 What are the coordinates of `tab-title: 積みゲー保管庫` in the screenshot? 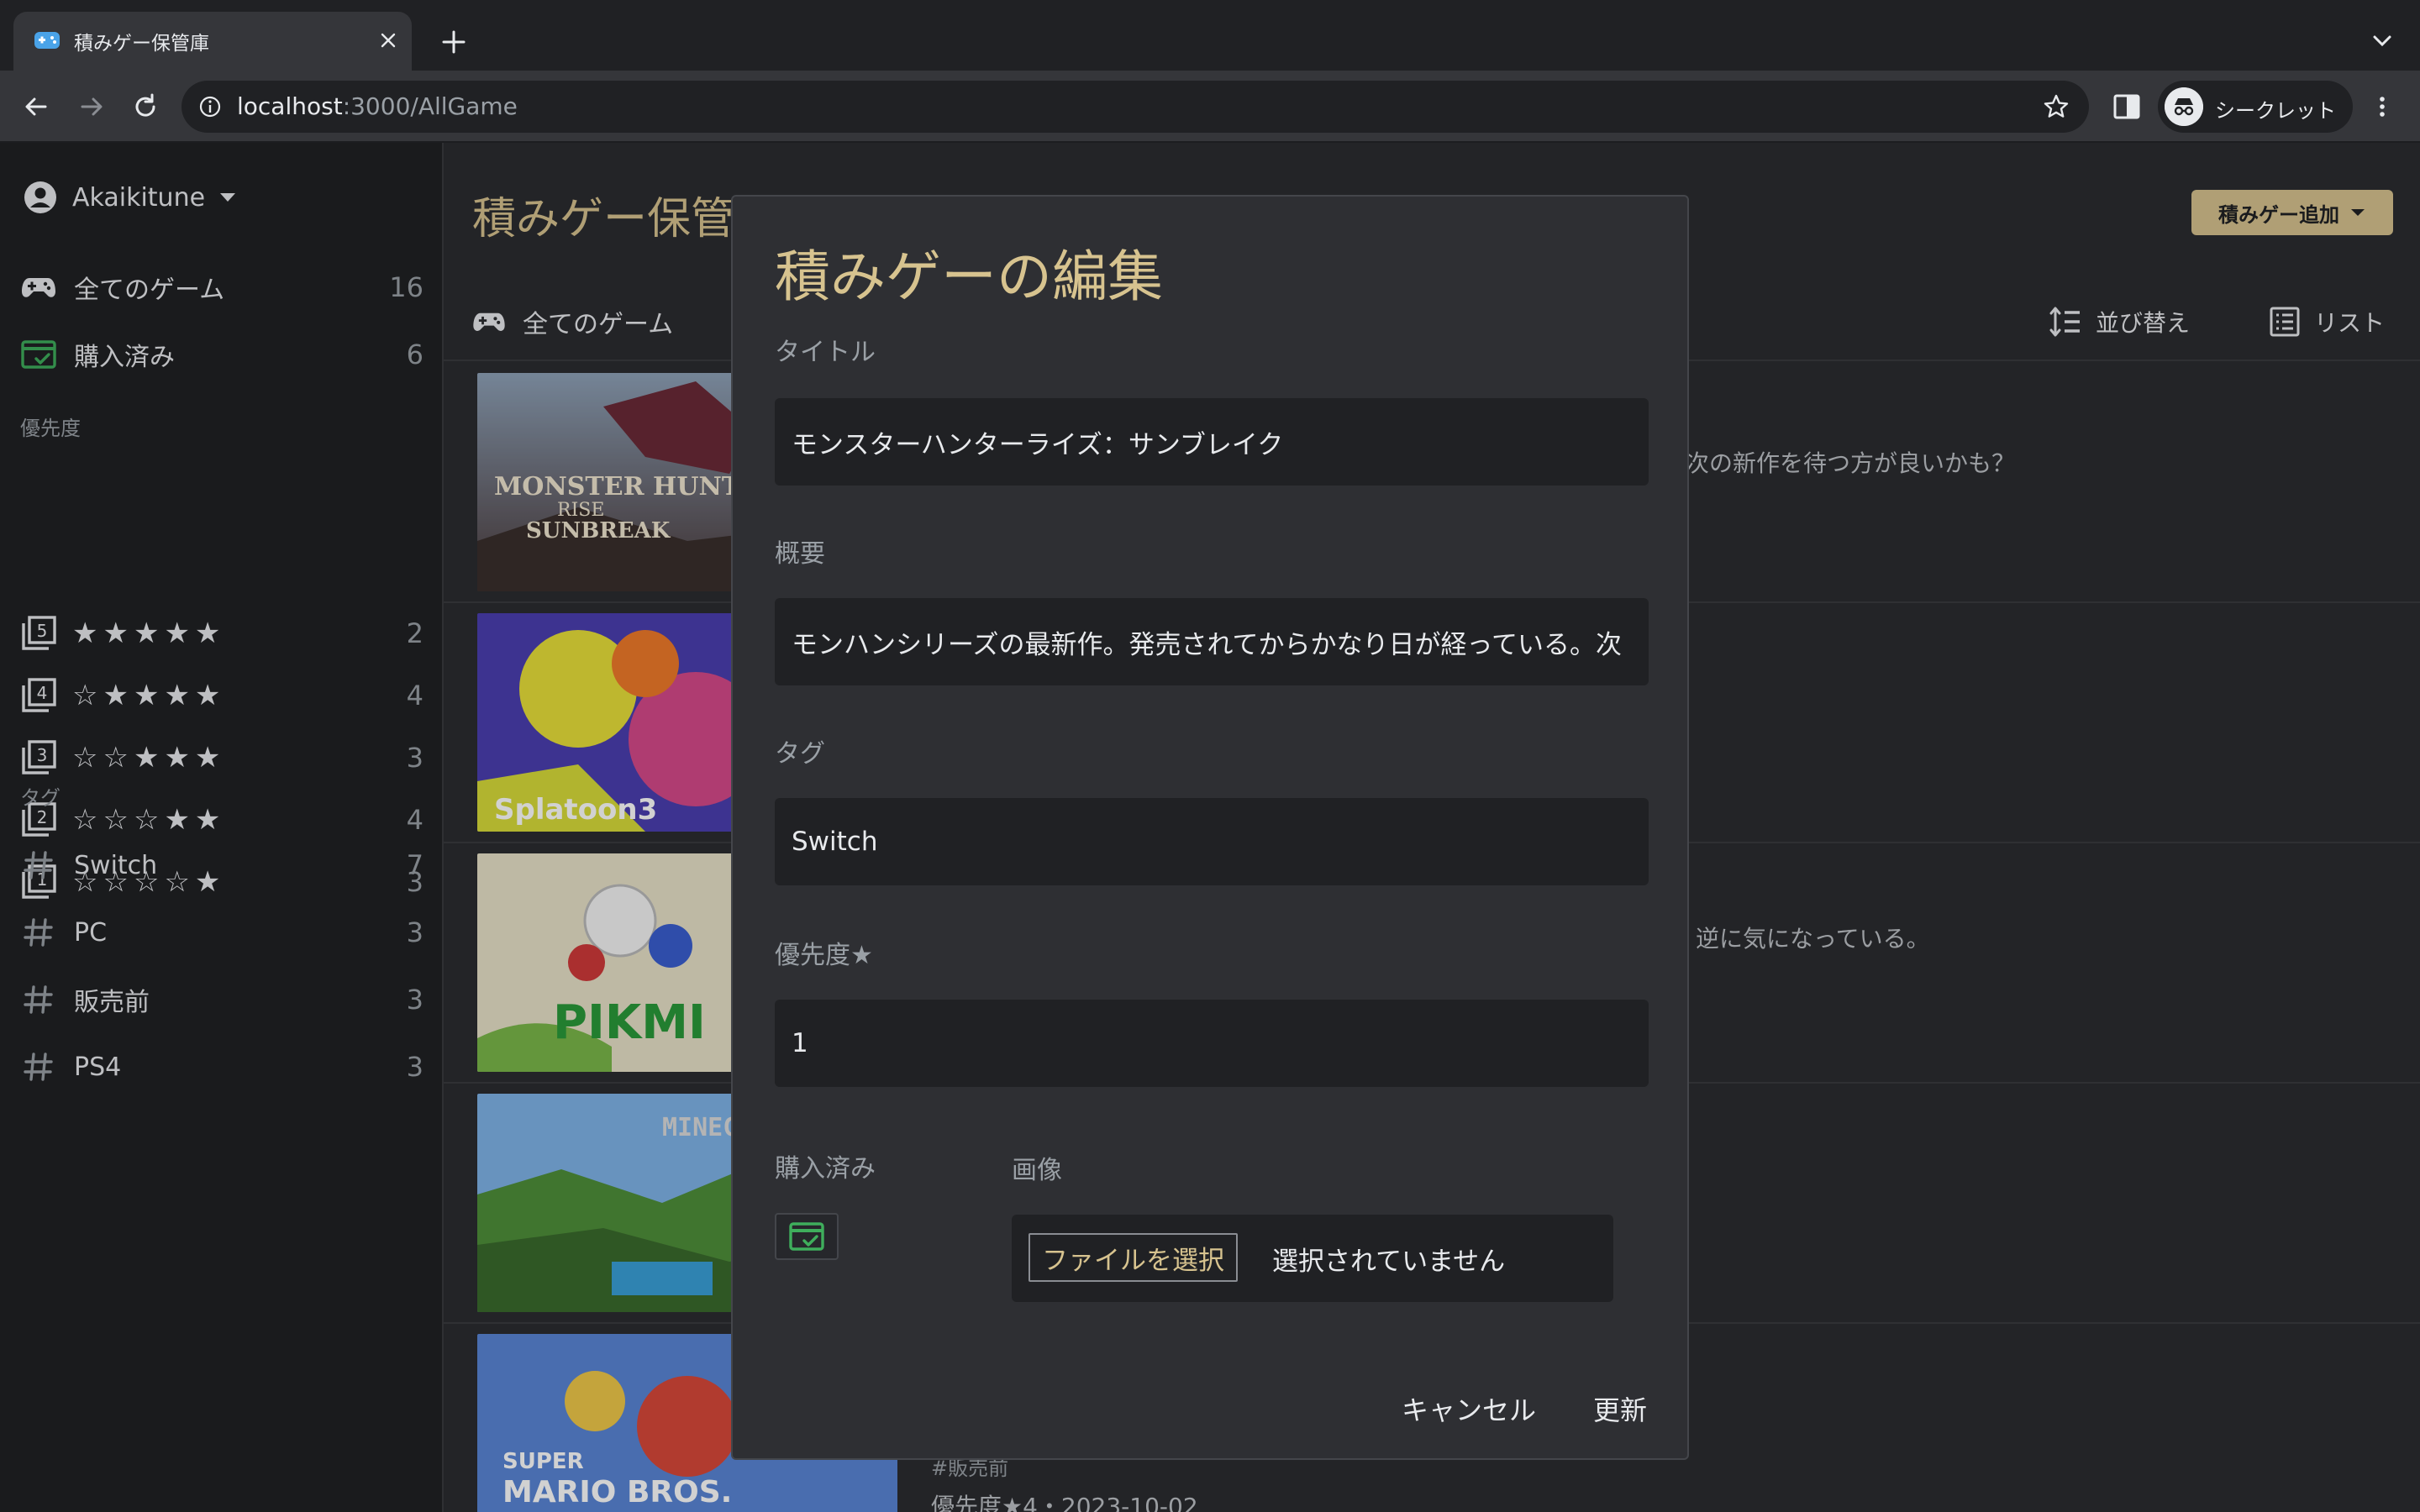 It's located at (142, 44).